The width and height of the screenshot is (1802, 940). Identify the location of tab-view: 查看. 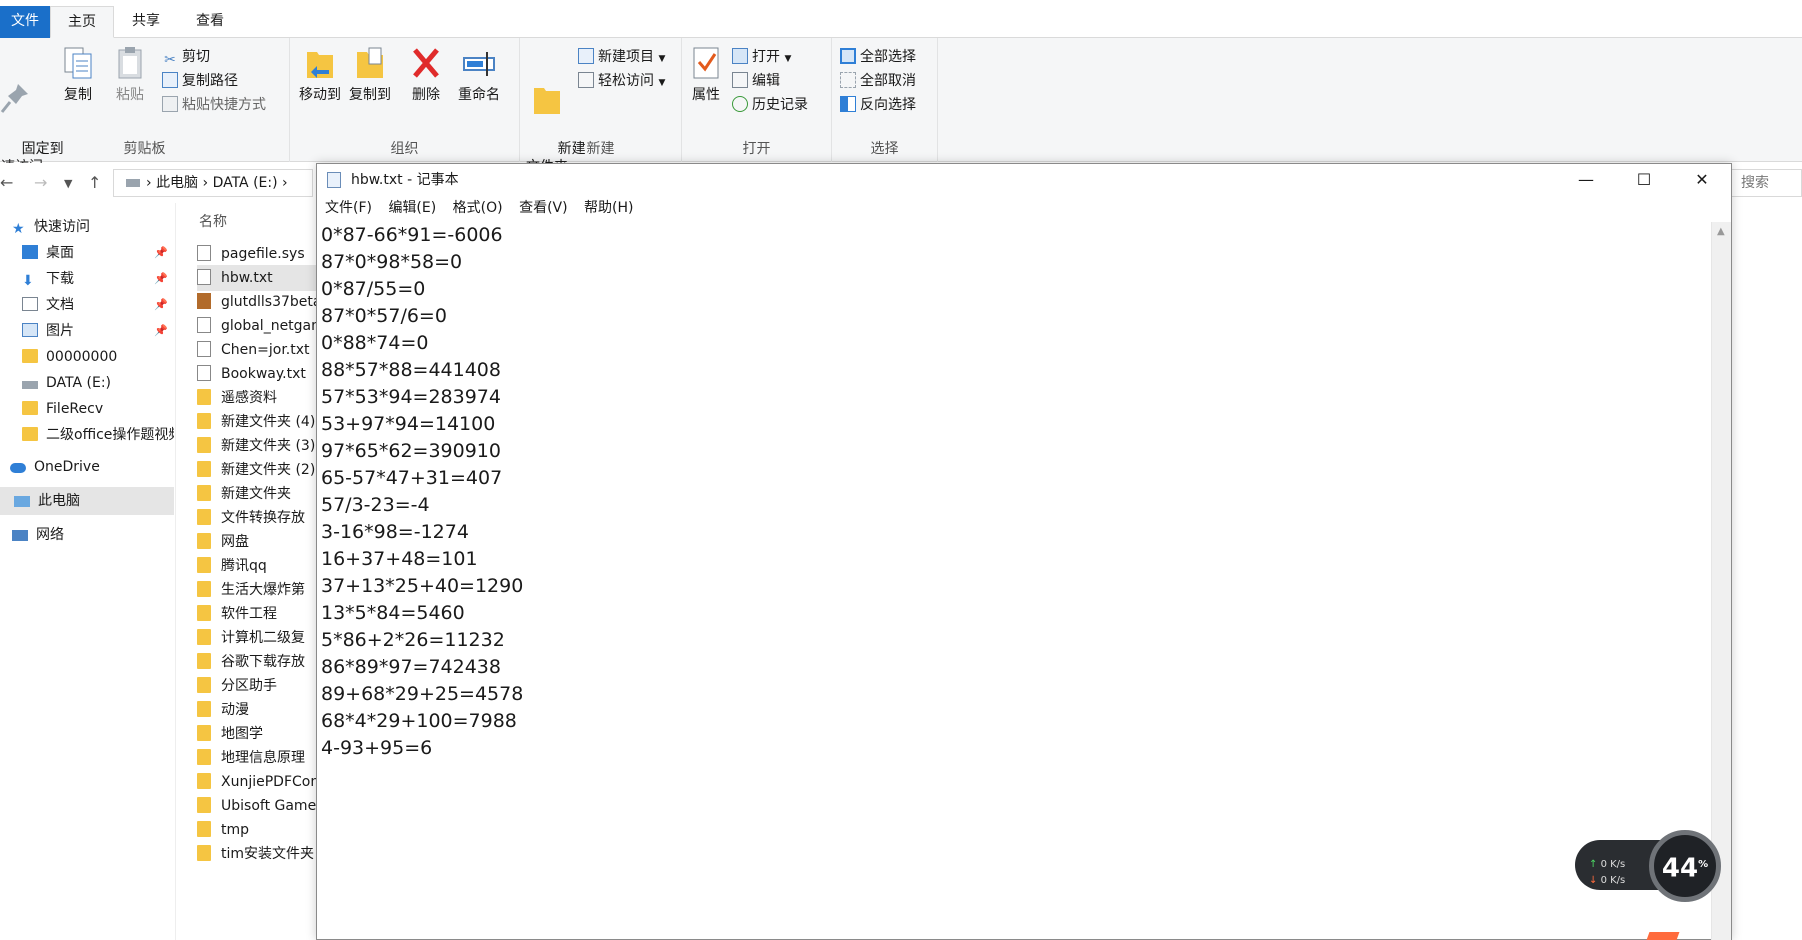
(210, 22).